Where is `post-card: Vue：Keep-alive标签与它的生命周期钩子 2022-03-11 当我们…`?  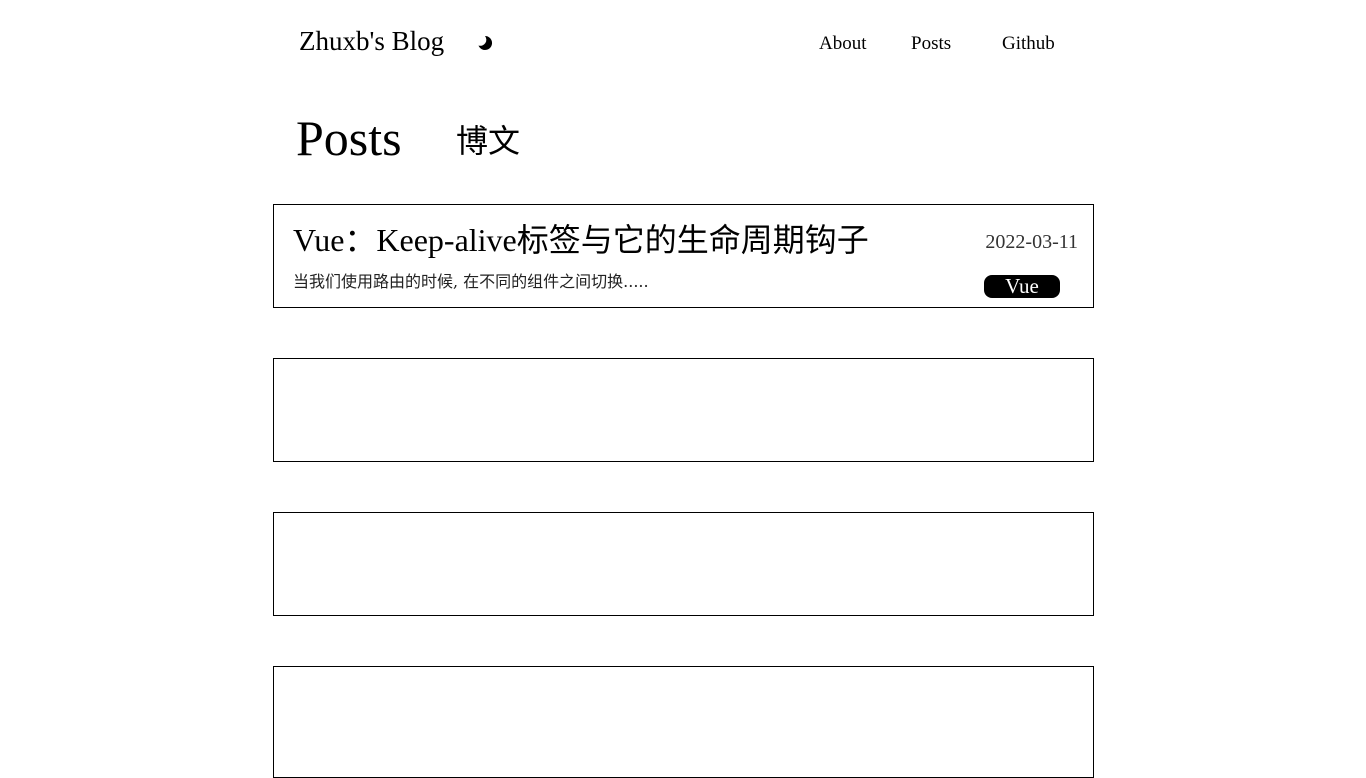
post-card: Vue：Keep-alive标签与它的生命周期钩子 2022-03-11 当我们… is located at coordinates (683, 256).